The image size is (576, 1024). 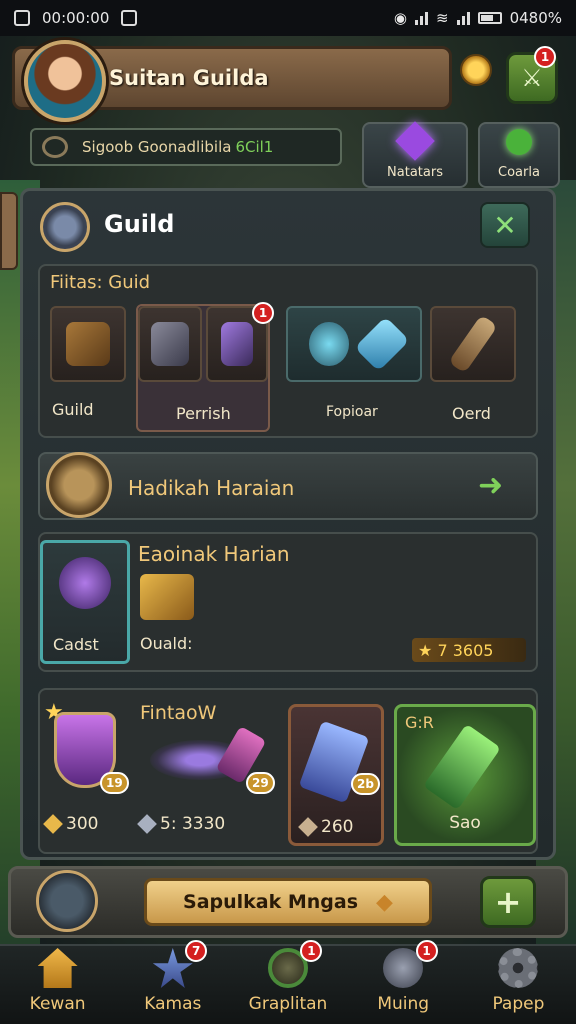 I want to click on coarla-label: Coarla, so click(x=519, y=172).